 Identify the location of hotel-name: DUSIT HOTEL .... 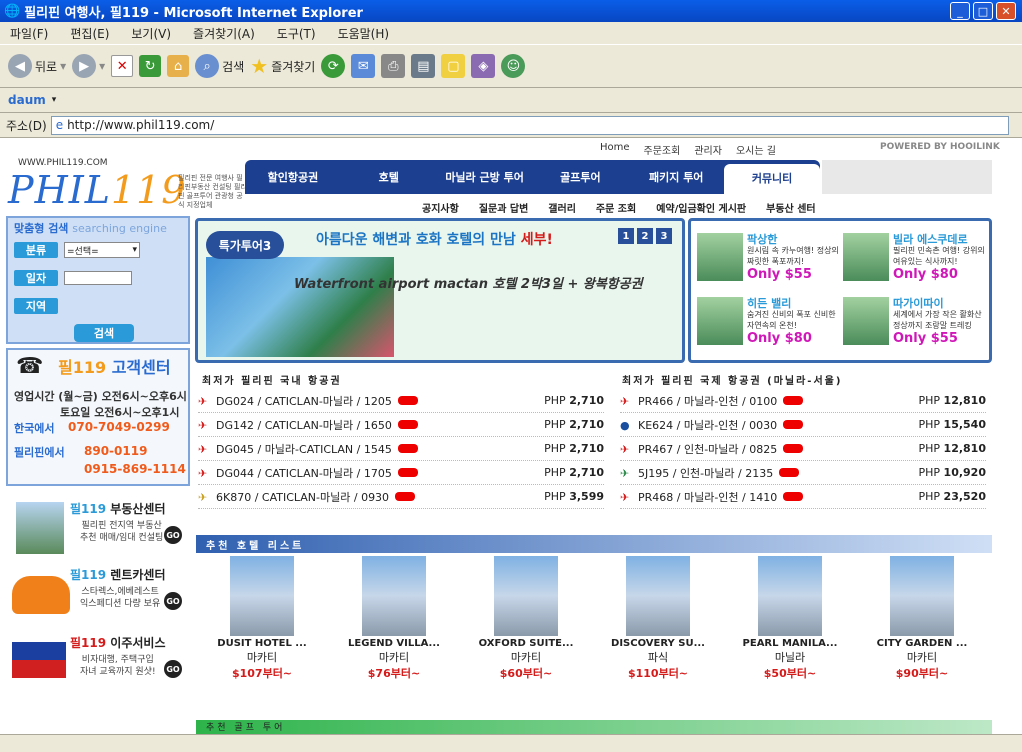
(262, 643).